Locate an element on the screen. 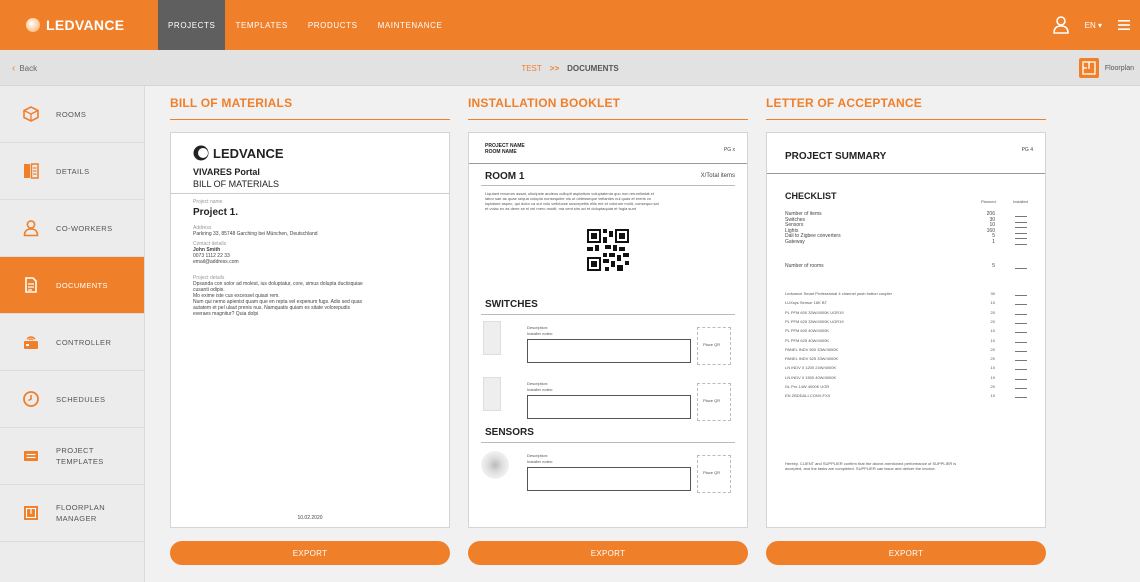 The image size is (1140, 582). sidebar-item-controller: CONTROLLER is located at coordinates (72, 342).